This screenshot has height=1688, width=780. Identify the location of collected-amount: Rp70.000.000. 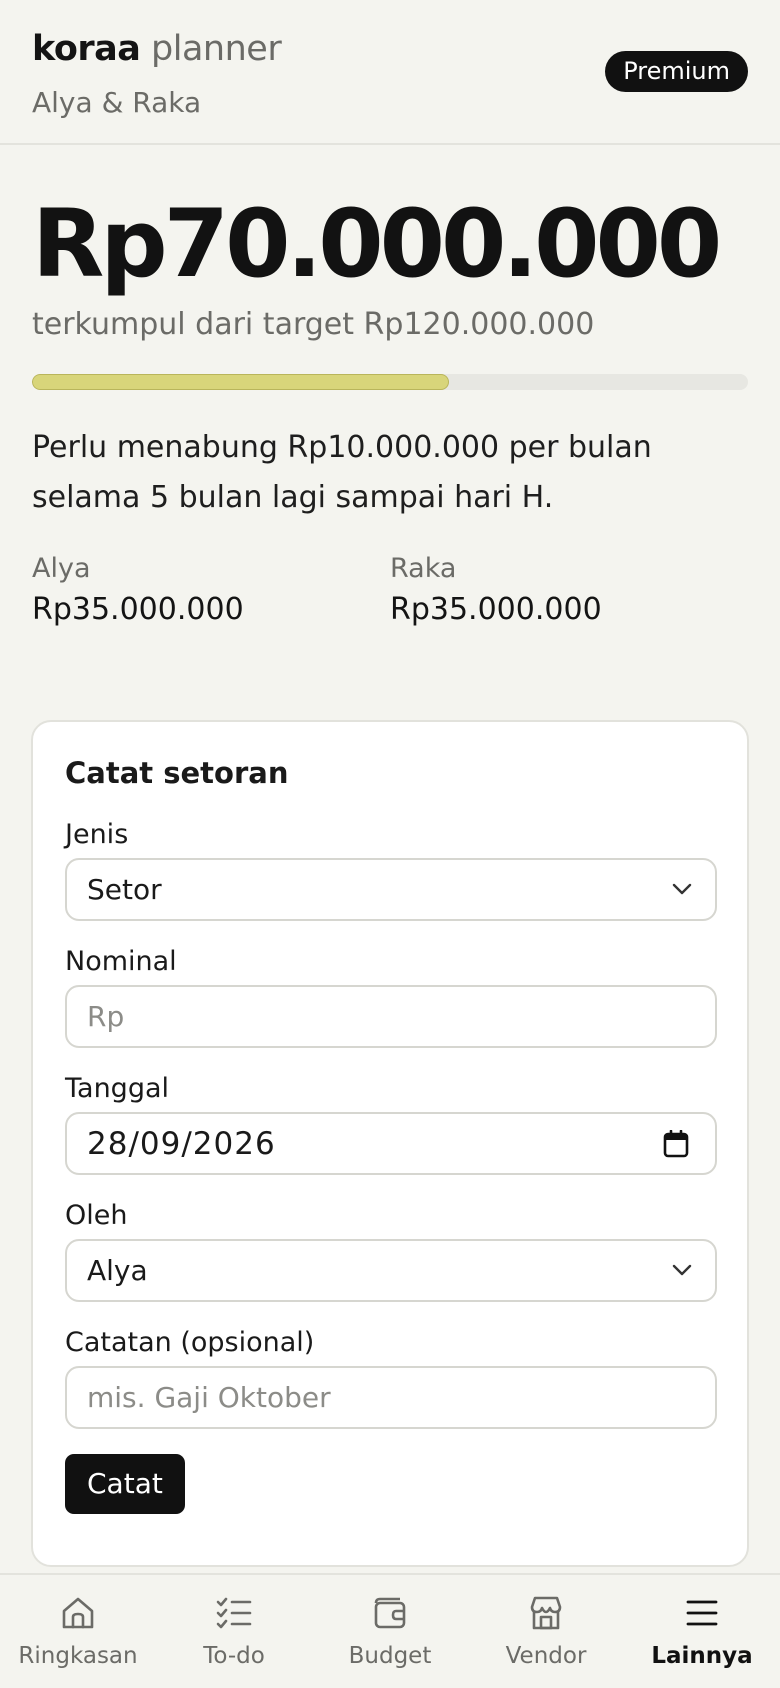
(377, 244).